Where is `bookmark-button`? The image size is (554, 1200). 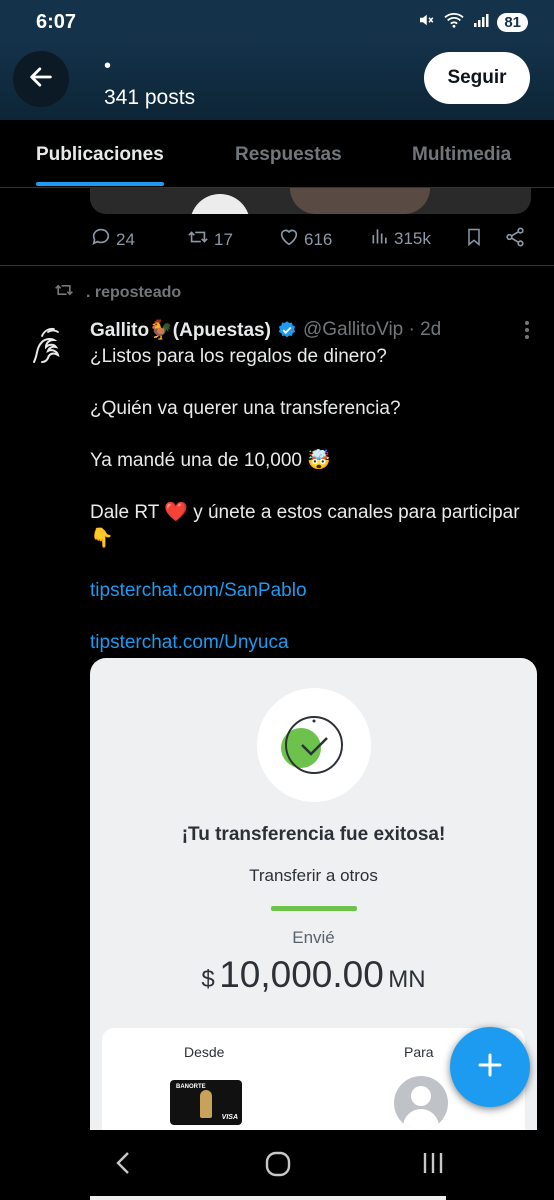
bookmark-button is located at coordinates (474, 239).